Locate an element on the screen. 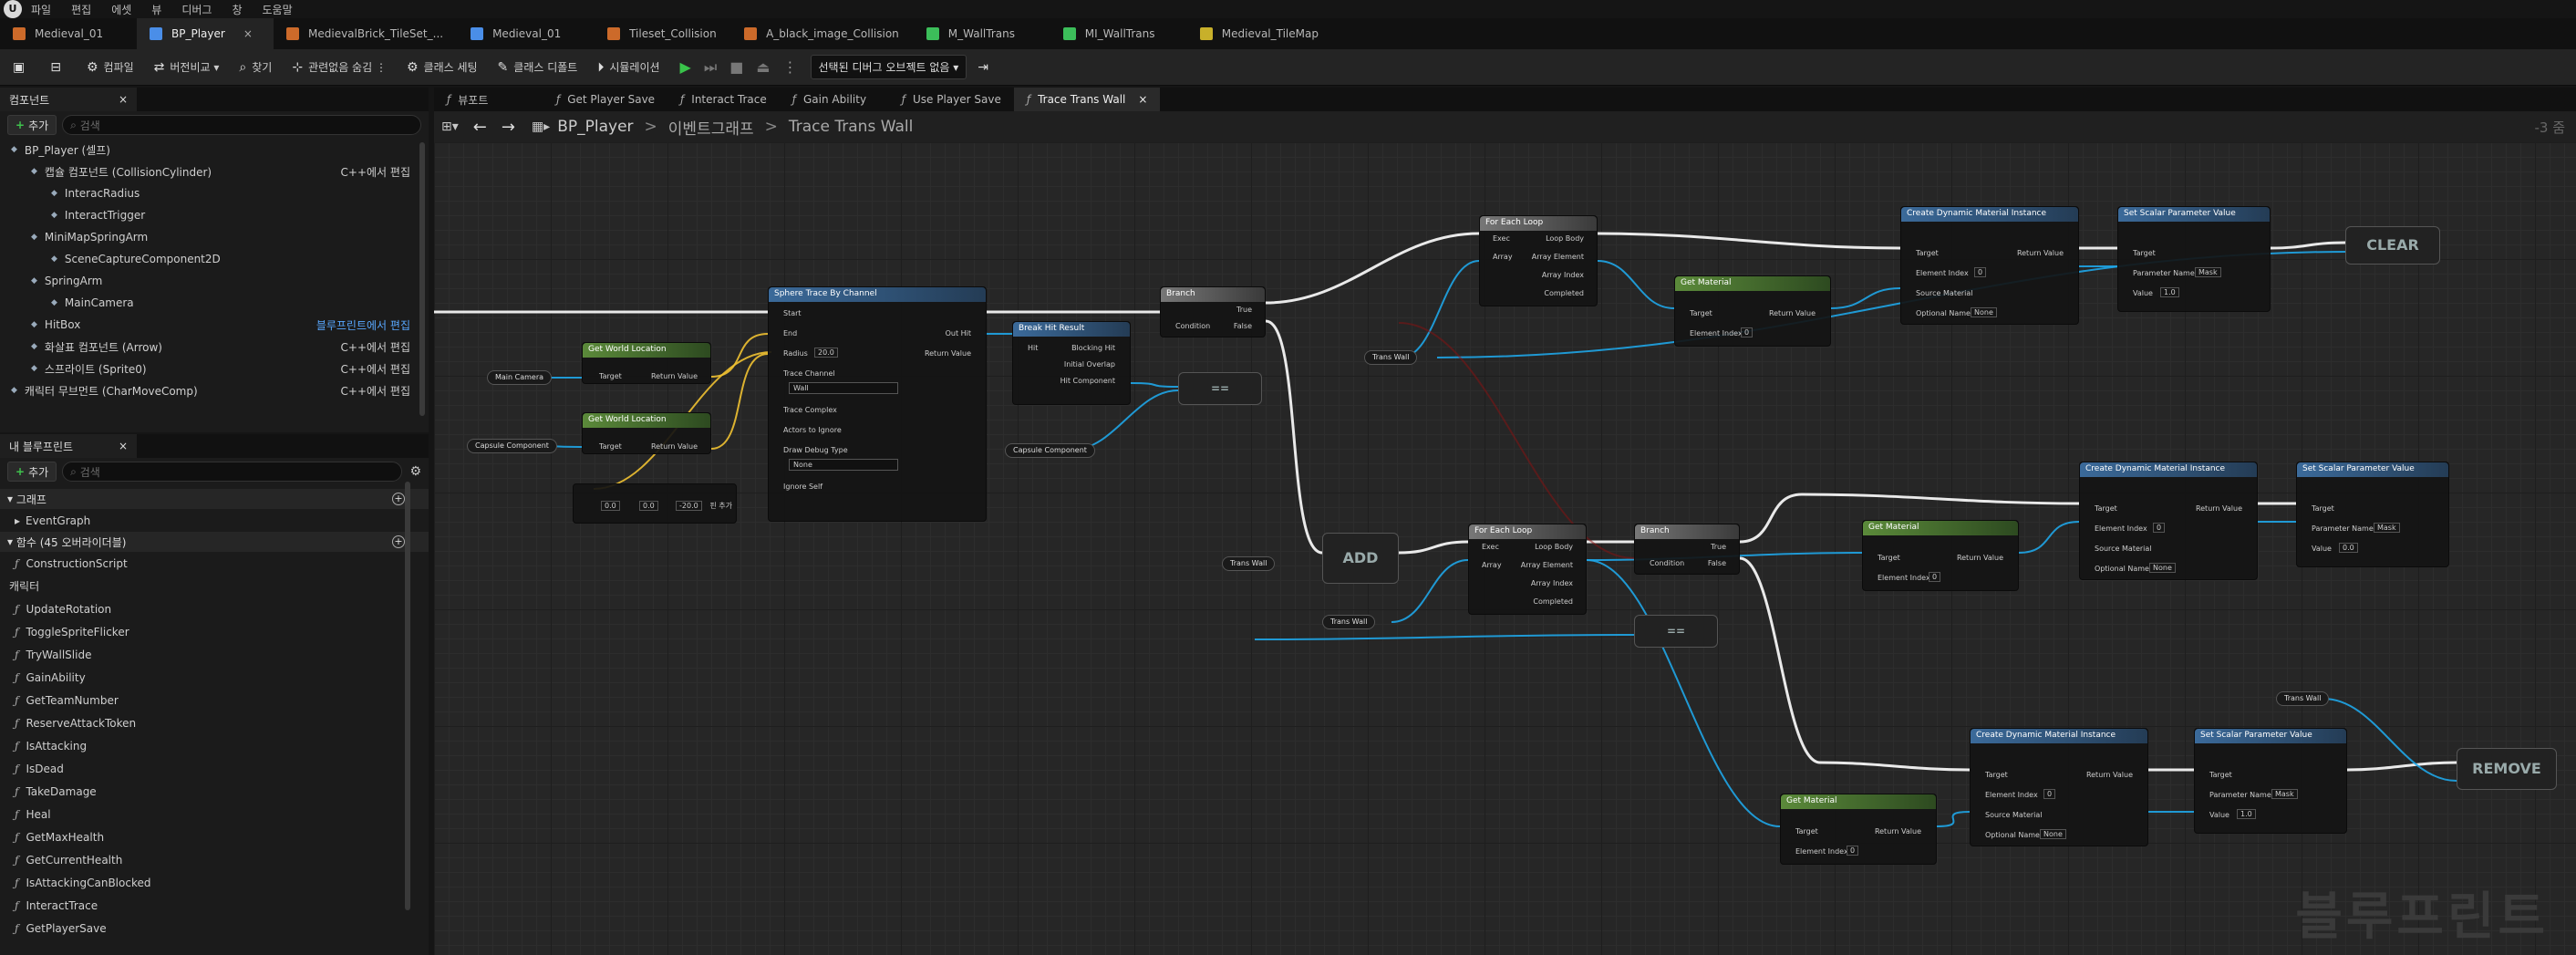 The height and width of the screenshot is (955, 2576). components-search-input: ⌕ 검색 is located at coordinates (241, 125).